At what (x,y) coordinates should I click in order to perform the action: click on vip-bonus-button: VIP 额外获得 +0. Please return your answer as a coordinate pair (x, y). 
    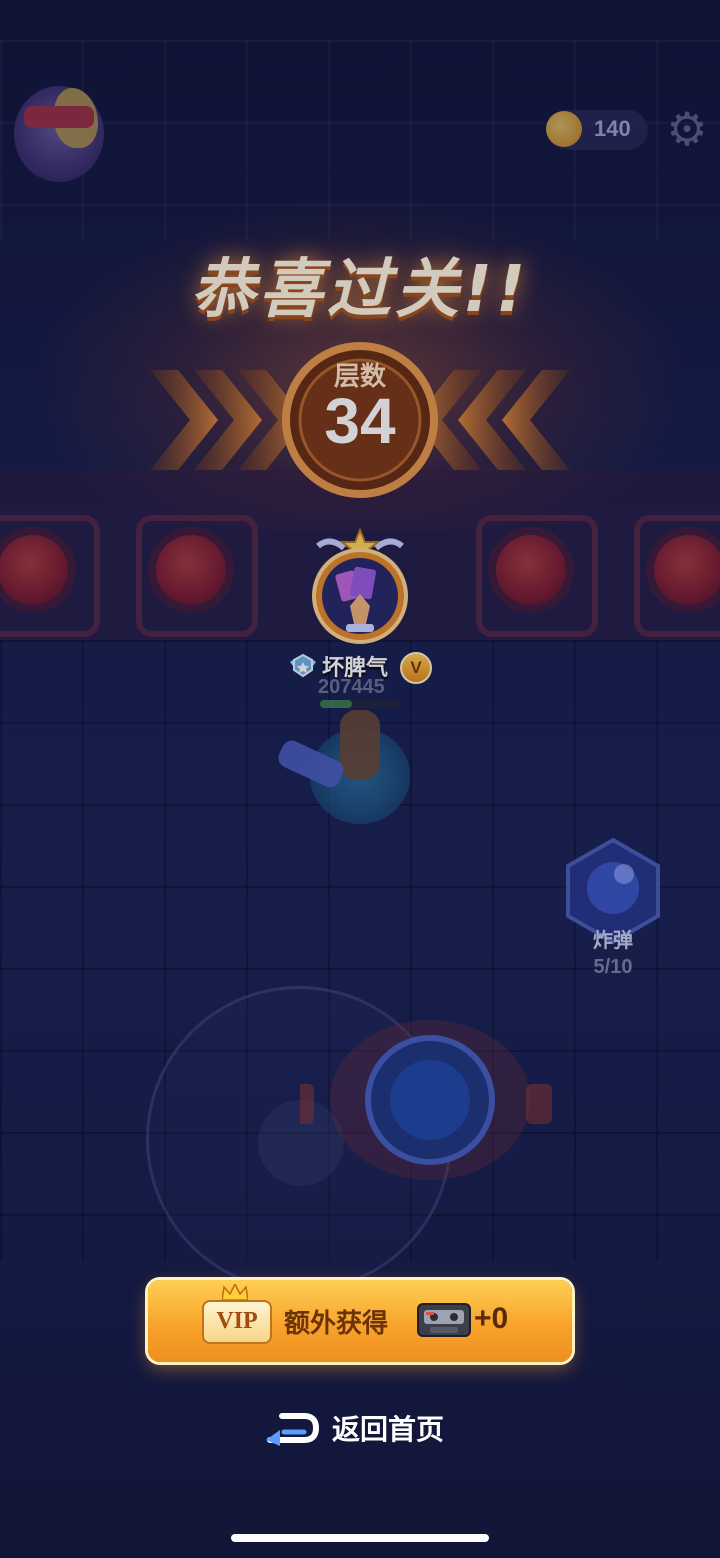
    Looking at the image, I should click on (360, 1321).